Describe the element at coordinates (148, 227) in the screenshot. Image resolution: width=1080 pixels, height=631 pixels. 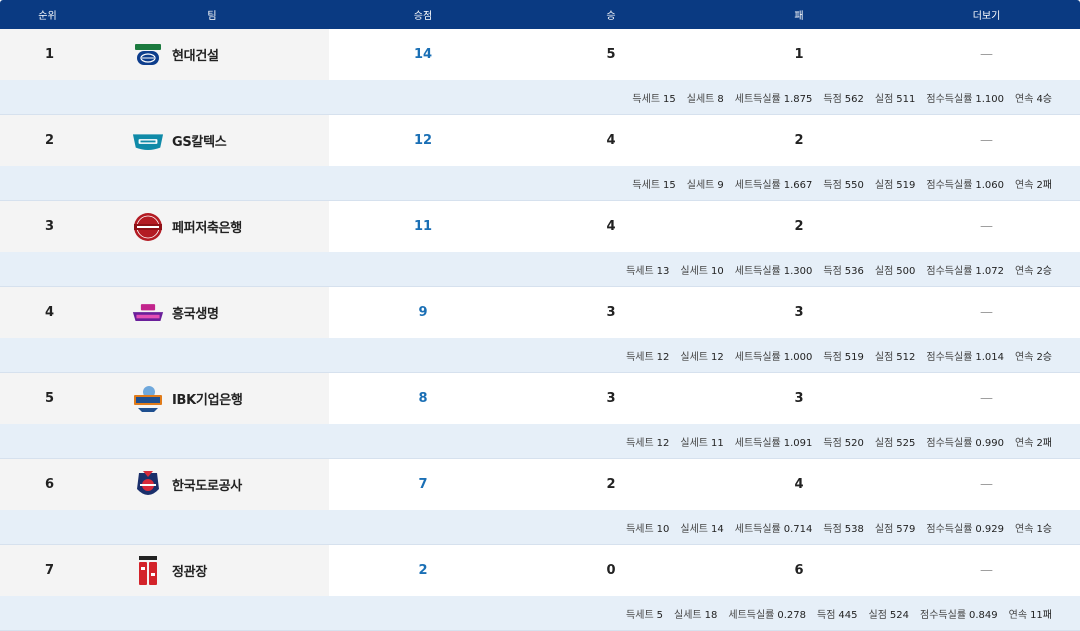
I see `peppers-logo` at that location.